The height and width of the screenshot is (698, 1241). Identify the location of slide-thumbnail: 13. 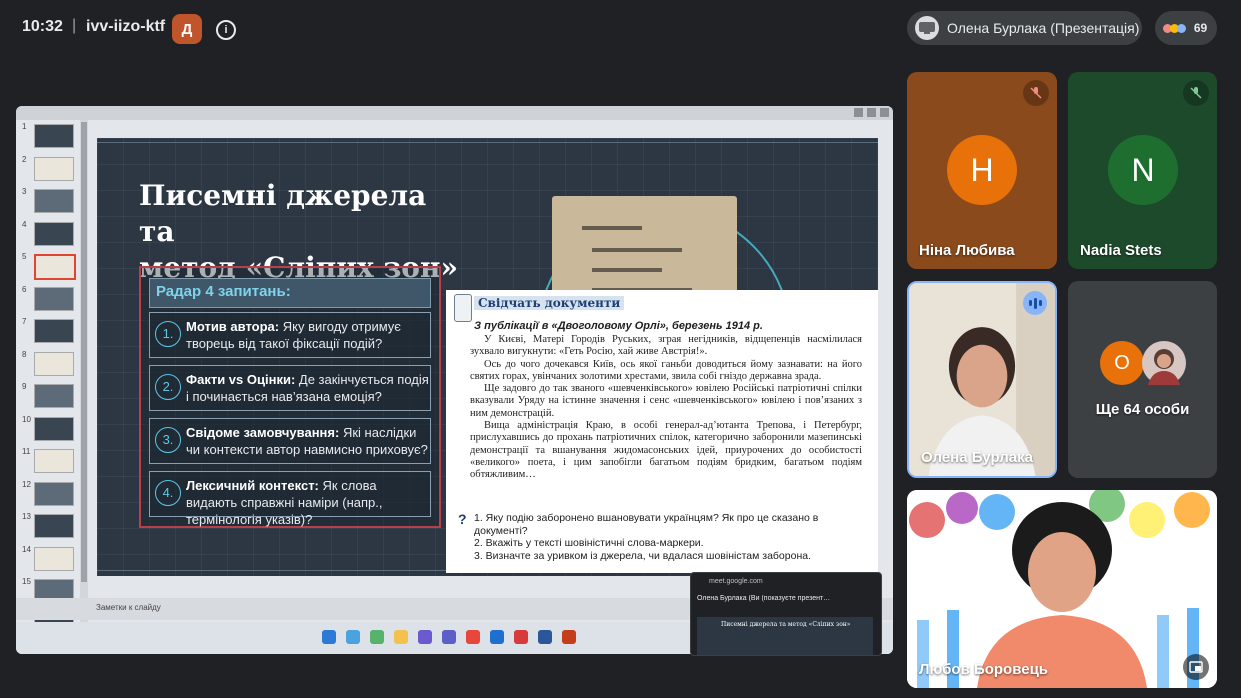
(52, 525).